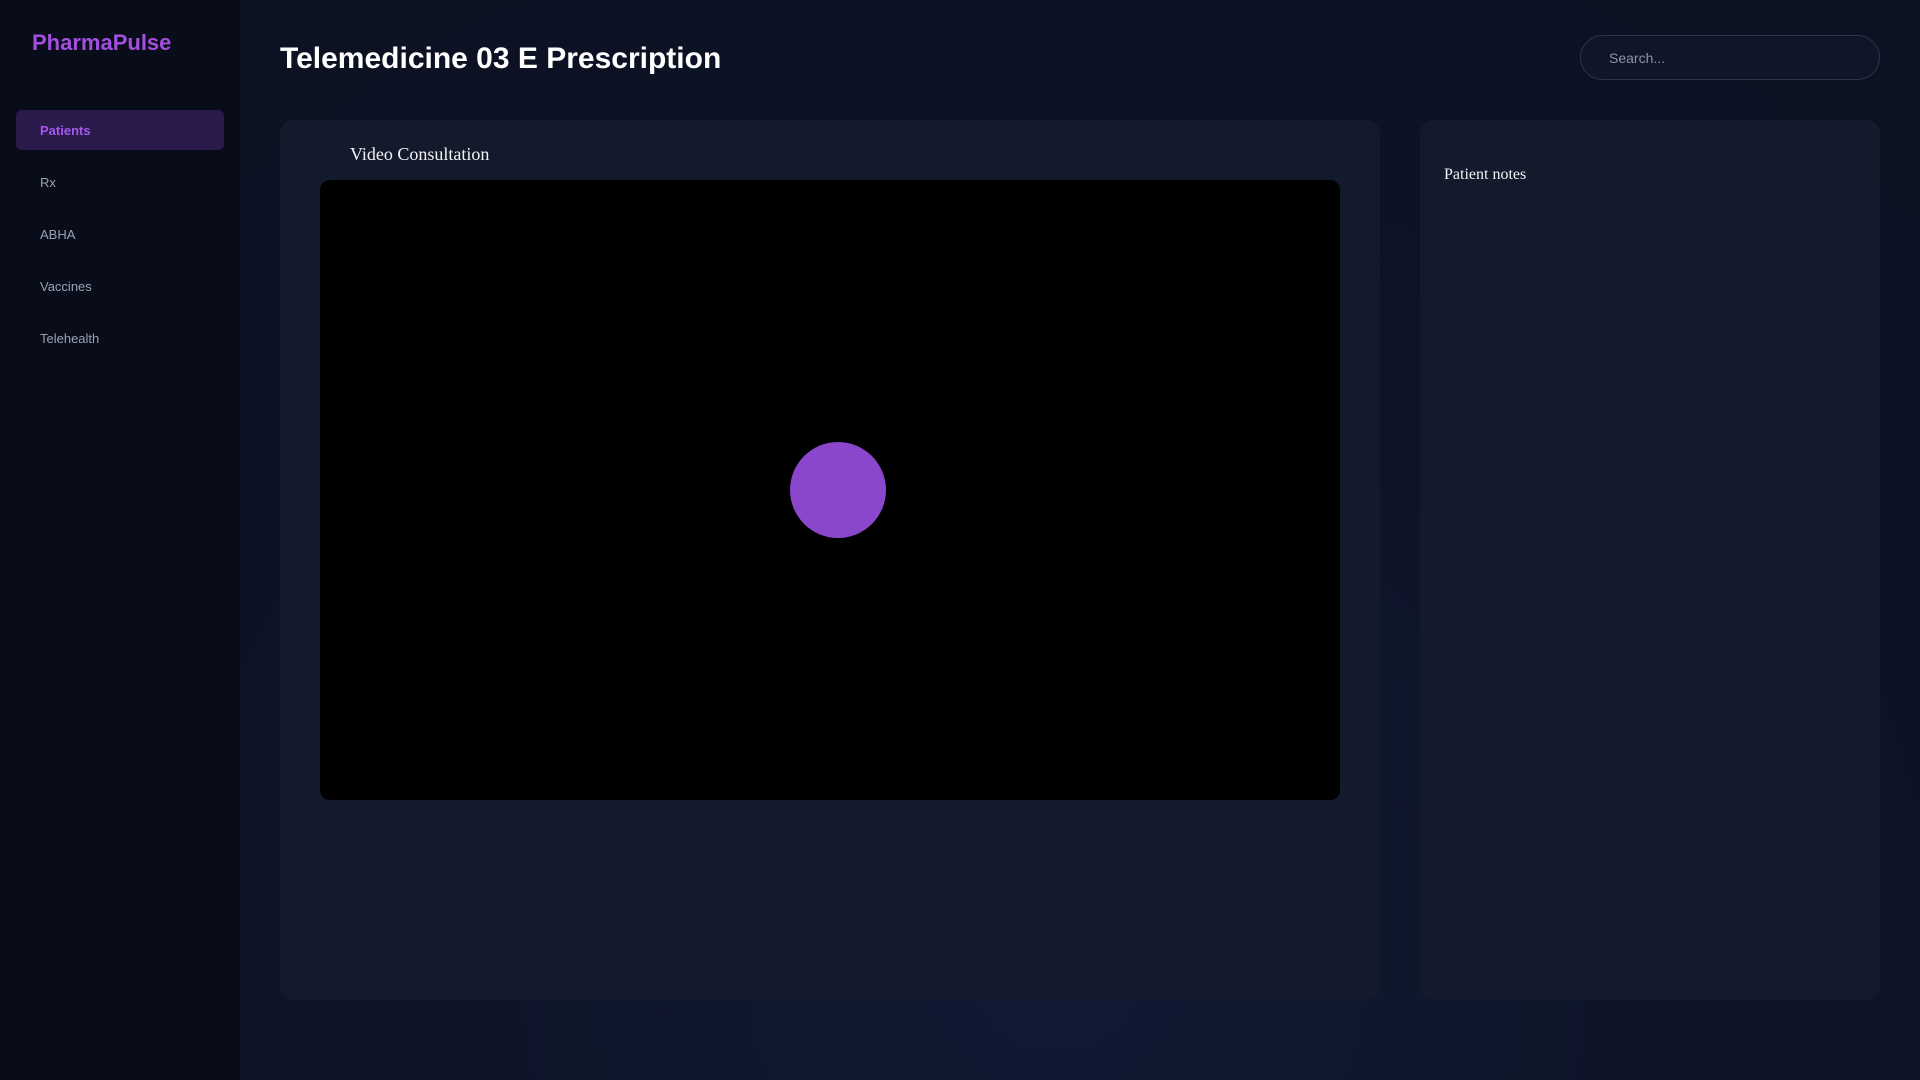 The image size is (1920, 1080). What do you see at coordinates (101, 43) in the screenshot?
I see `app-logo: PharmaPulse` at bounding box center [101, 43].